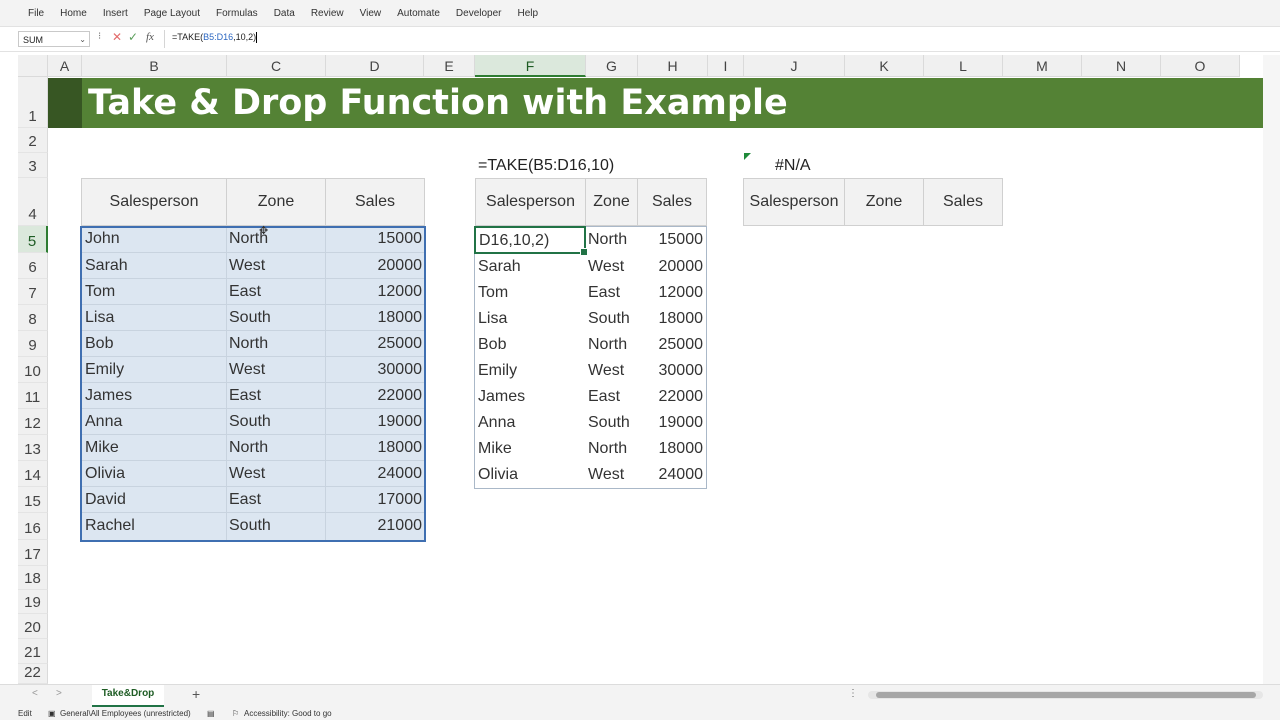 The image size is (1280, 720). I want to click on horizontal-scrollbar, so click(1065, 695).